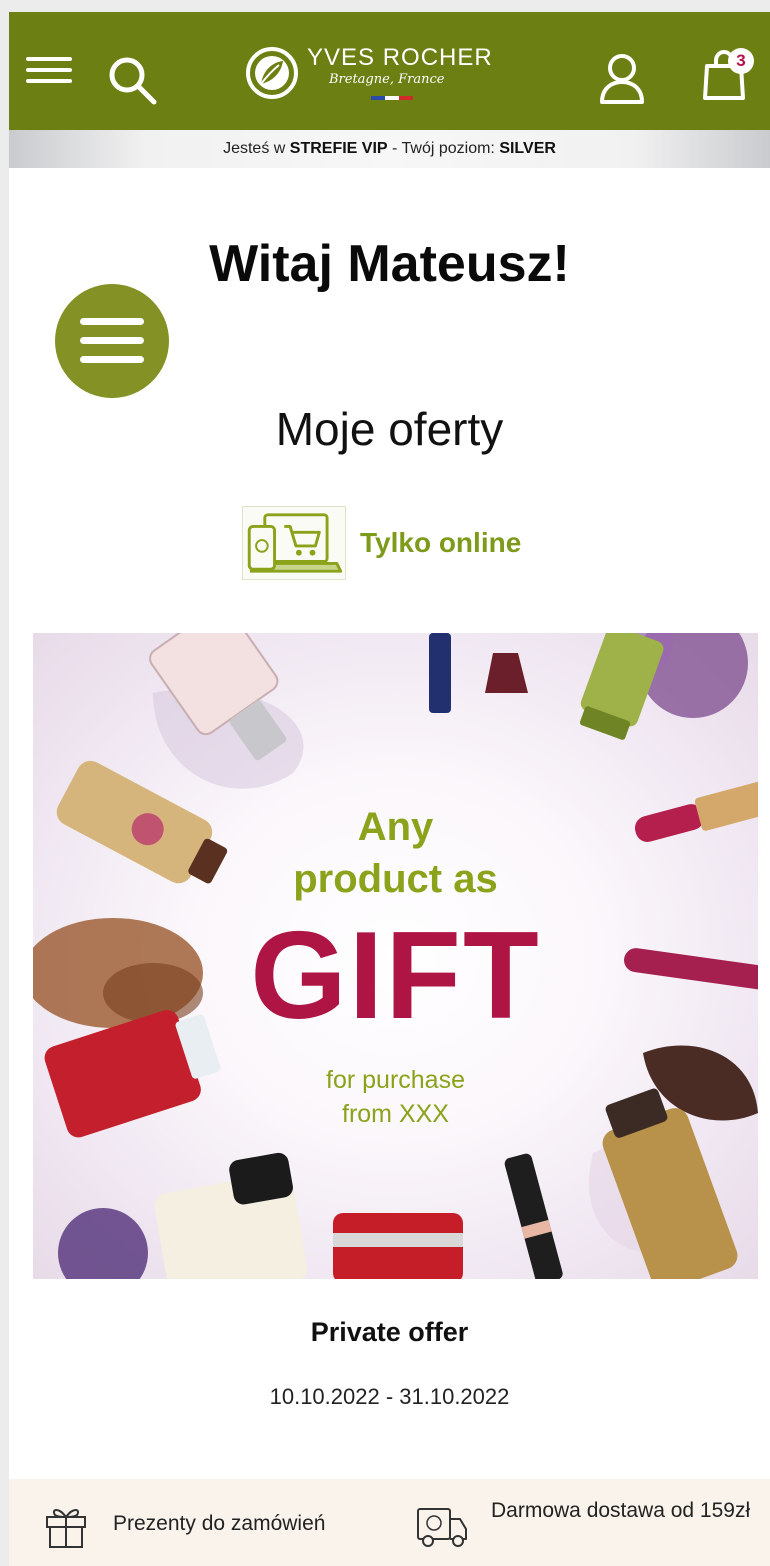 The image size is (770, 1566). Describe the element at coordinates (338, 148) in the screenshot. I see `vip-zone: STREFIE VIP` at that location.